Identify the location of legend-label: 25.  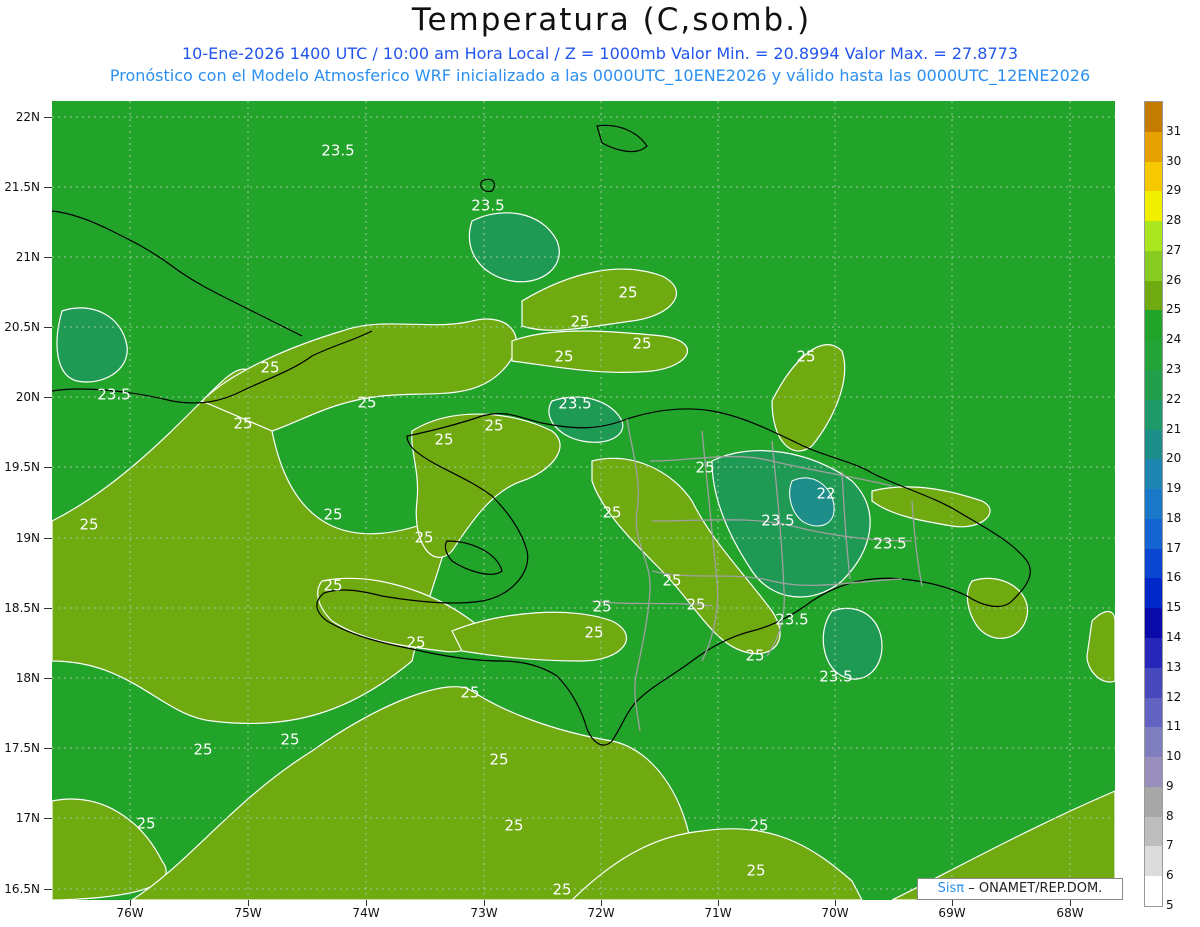
(1174, 309).